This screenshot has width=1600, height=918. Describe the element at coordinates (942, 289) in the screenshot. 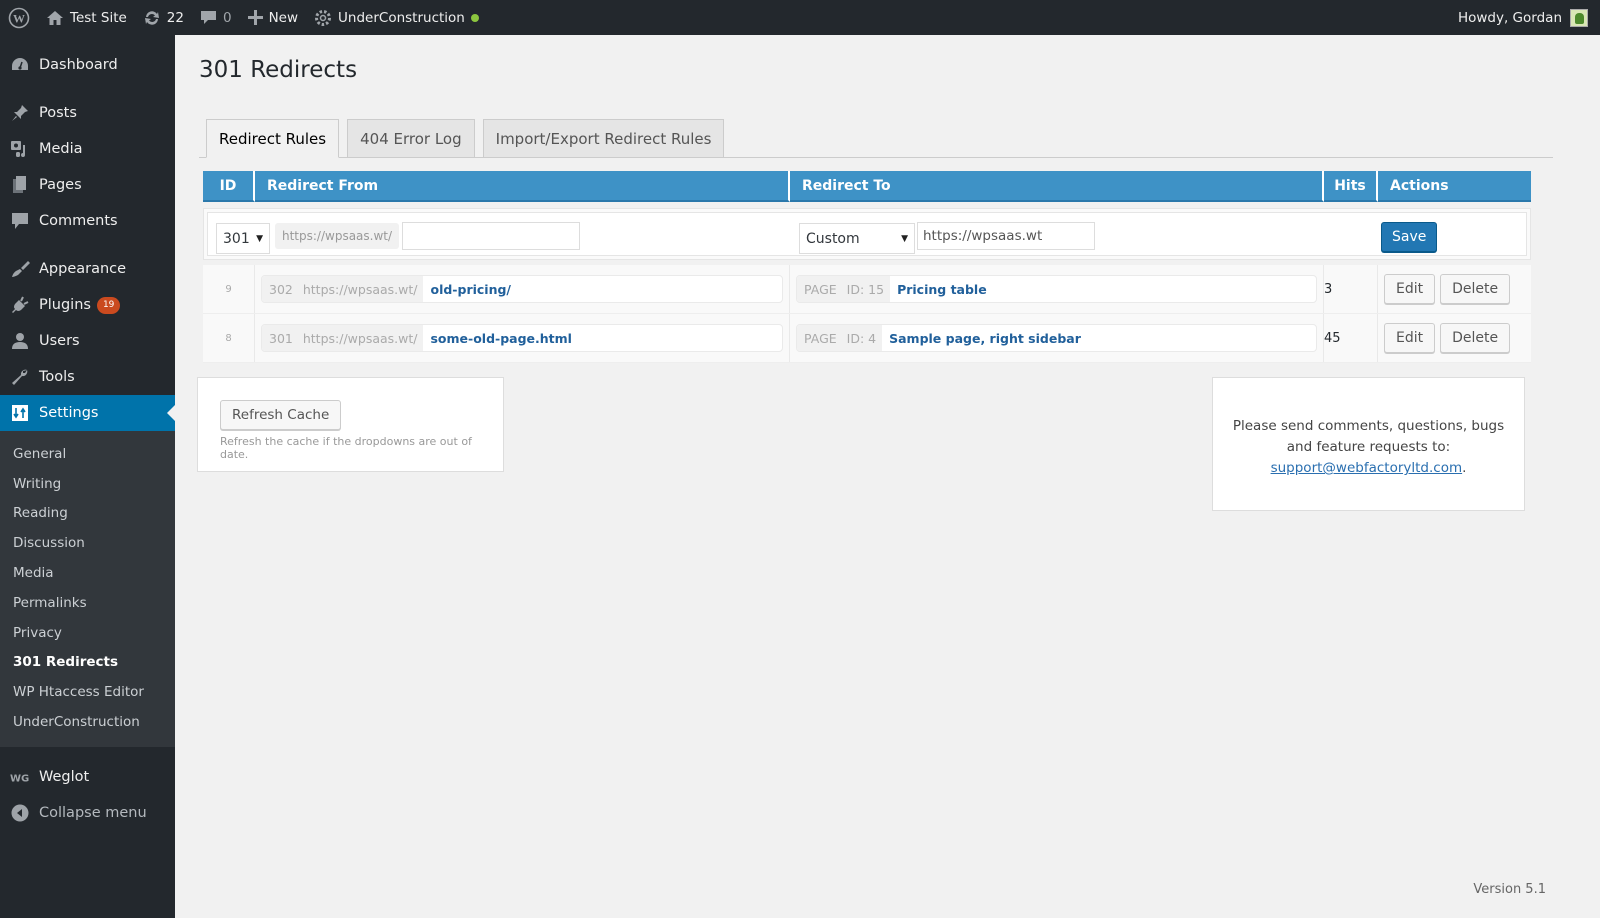

I see `redirect-to-target: Pricing table` at that location.